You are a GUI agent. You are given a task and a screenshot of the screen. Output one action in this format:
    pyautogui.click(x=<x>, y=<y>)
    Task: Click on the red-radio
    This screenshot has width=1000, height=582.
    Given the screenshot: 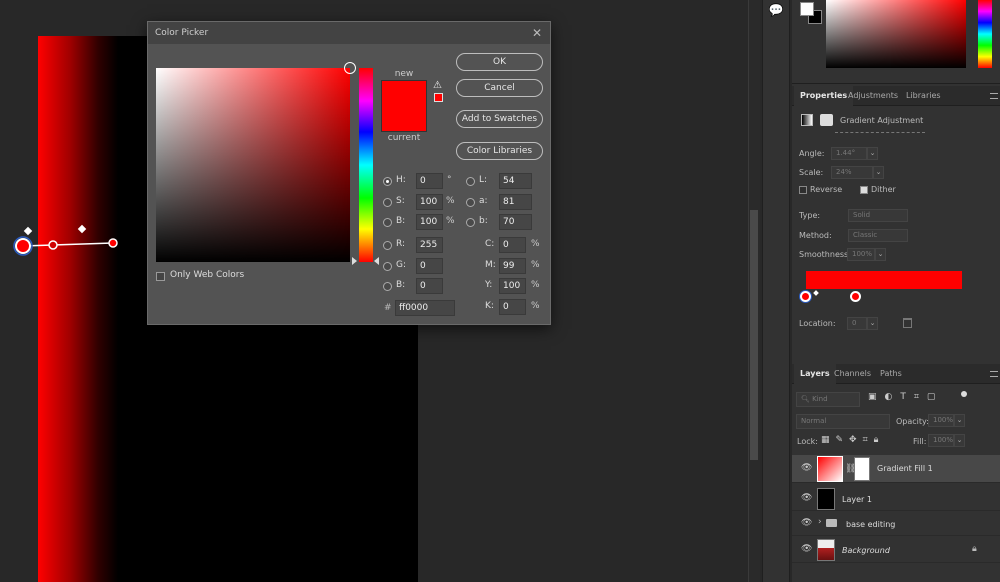 What is the action you would take?
    pyautogui.click(x=387, y=245)
    